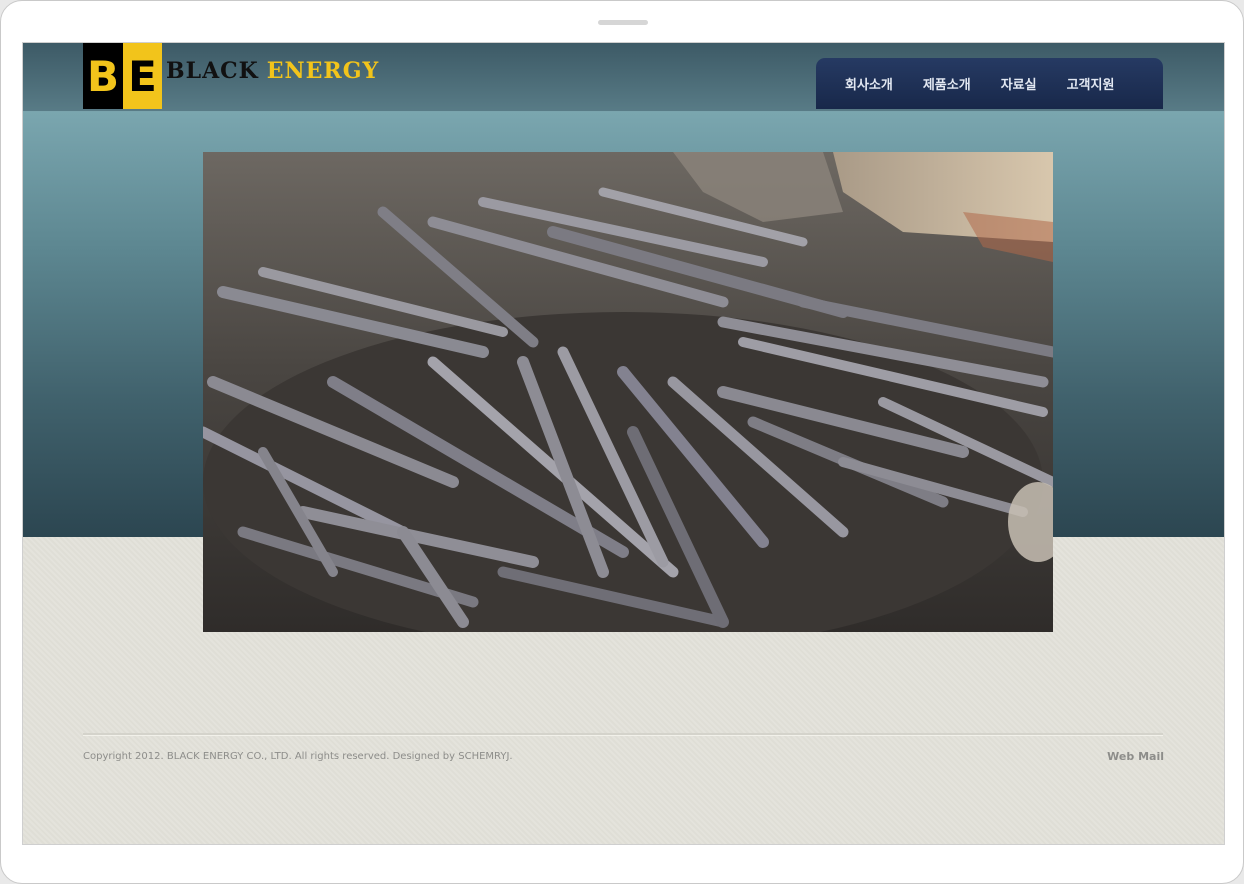  What do you see at coordinates (1135, 756) in the screenshot?
I see `webmail-link: Web Mail` at bounding box center [1135, 756].